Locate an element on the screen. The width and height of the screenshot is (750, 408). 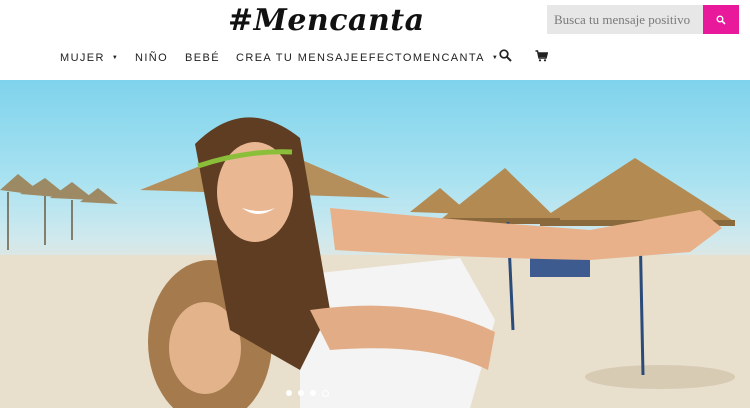
nav-item-mujer: MUJER ▼ is located at coordinates (89, 58).